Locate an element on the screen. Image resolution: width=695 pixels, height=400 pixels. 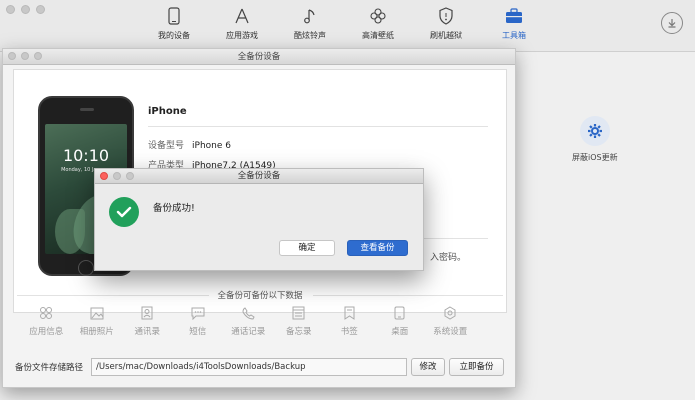
device-name: iPhone is located at coordinates (167, 111).